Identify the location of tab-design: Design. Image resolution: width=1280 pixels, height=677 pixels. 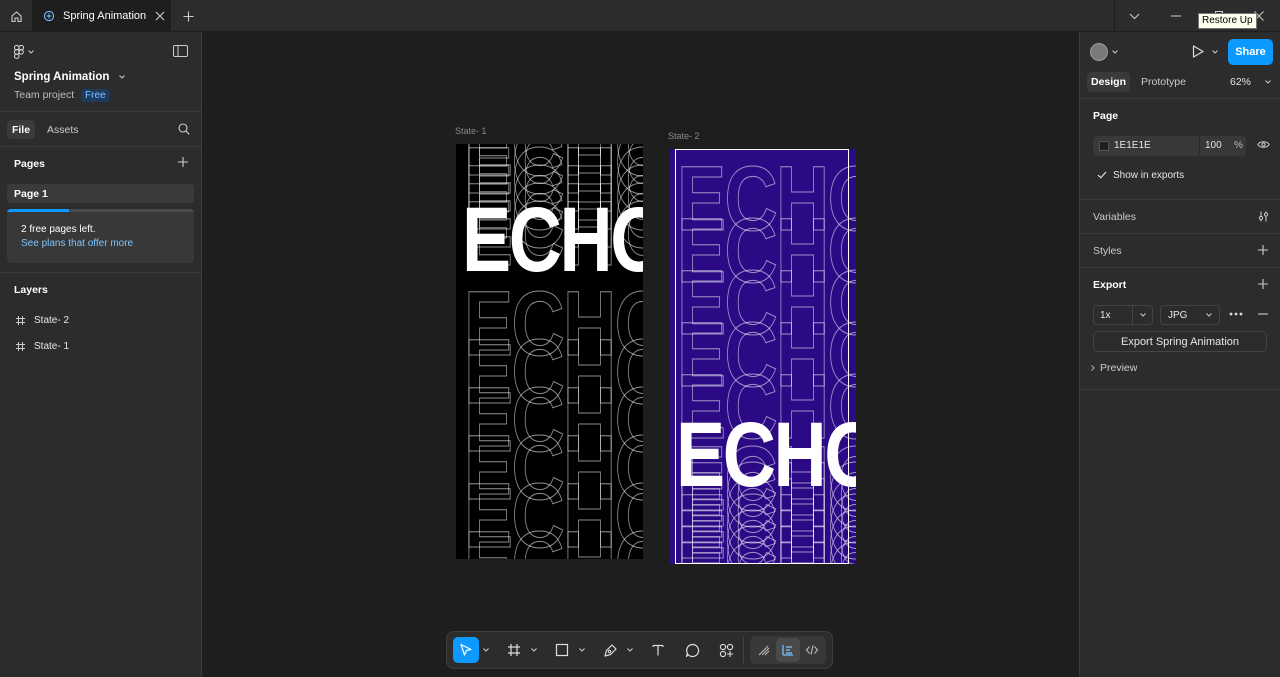
(1108, 82).